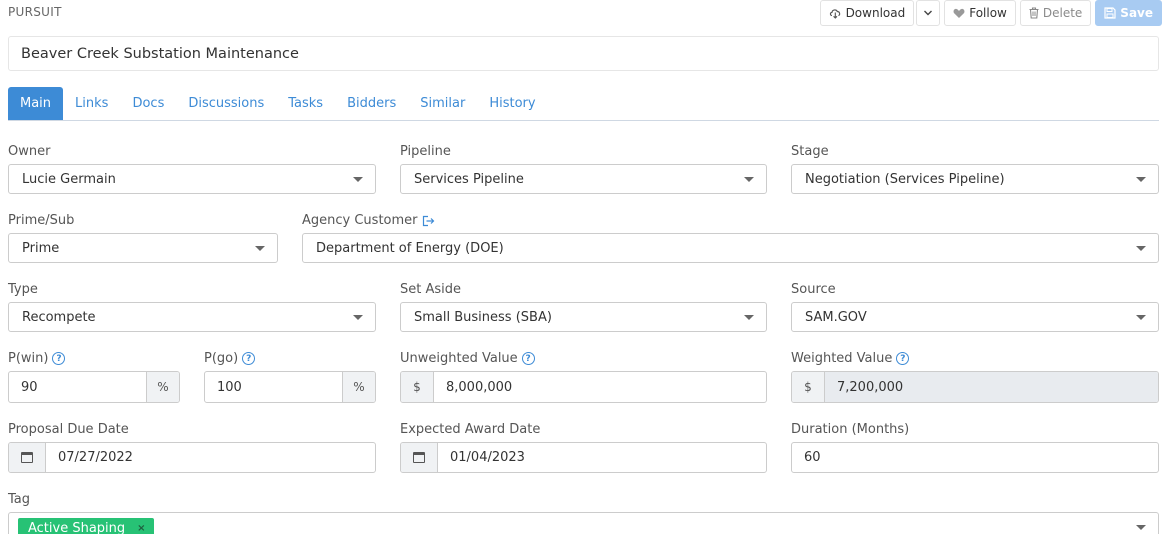 The image size is (1170, 534). I want to click on tab-tasks: Tasks, so click(305, 103).